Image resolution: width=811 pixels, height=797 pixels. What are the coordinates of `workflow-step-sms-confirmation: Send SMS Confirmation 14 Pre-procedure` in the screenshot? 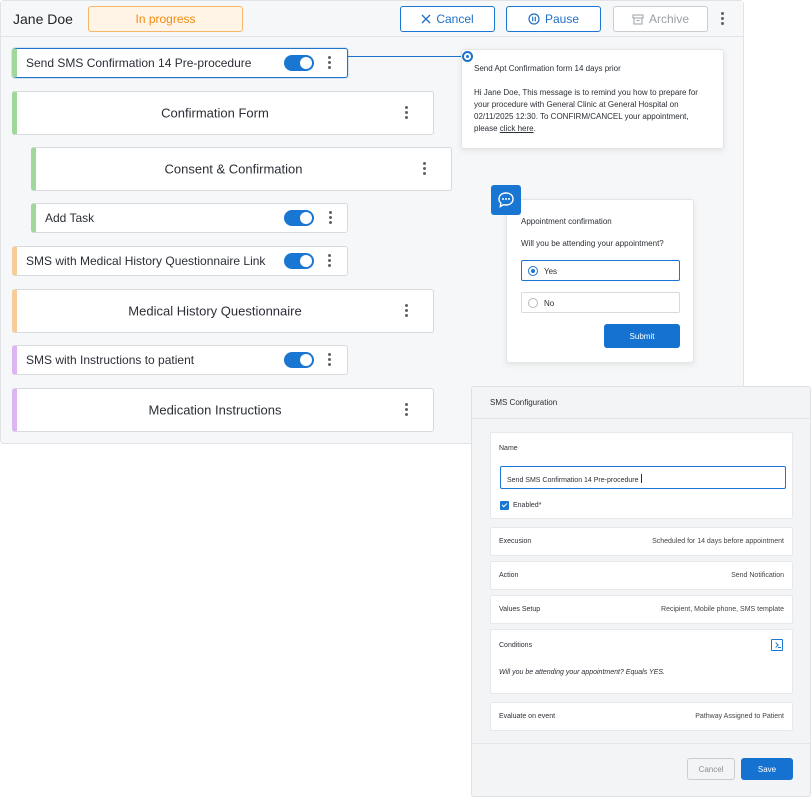 It's located at (180, 63).